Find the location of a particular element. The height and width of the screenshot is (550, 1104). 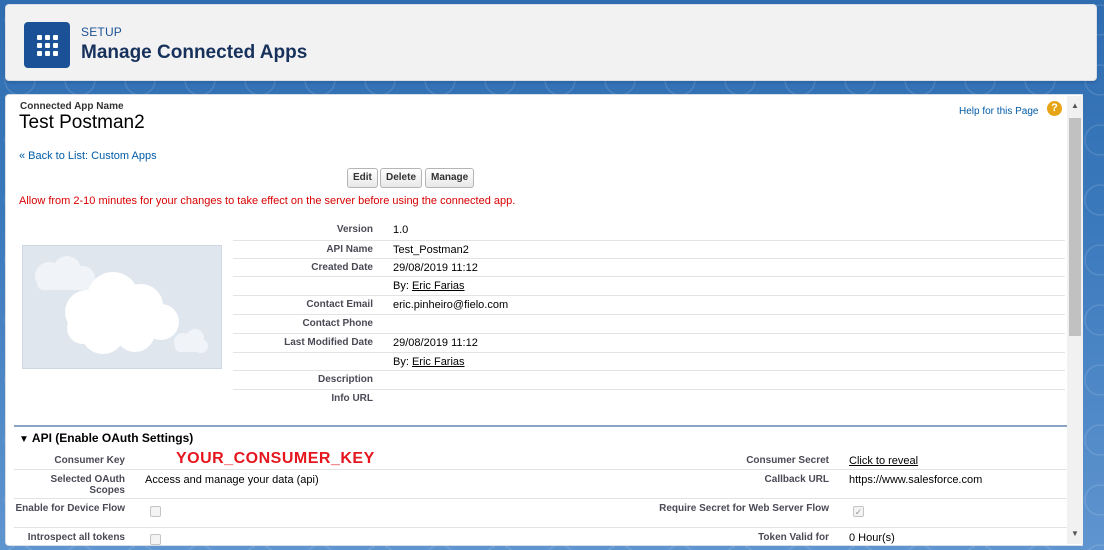

back-to-list-link: « Back to List: Custom Apps is located at coordinates (88, 156).